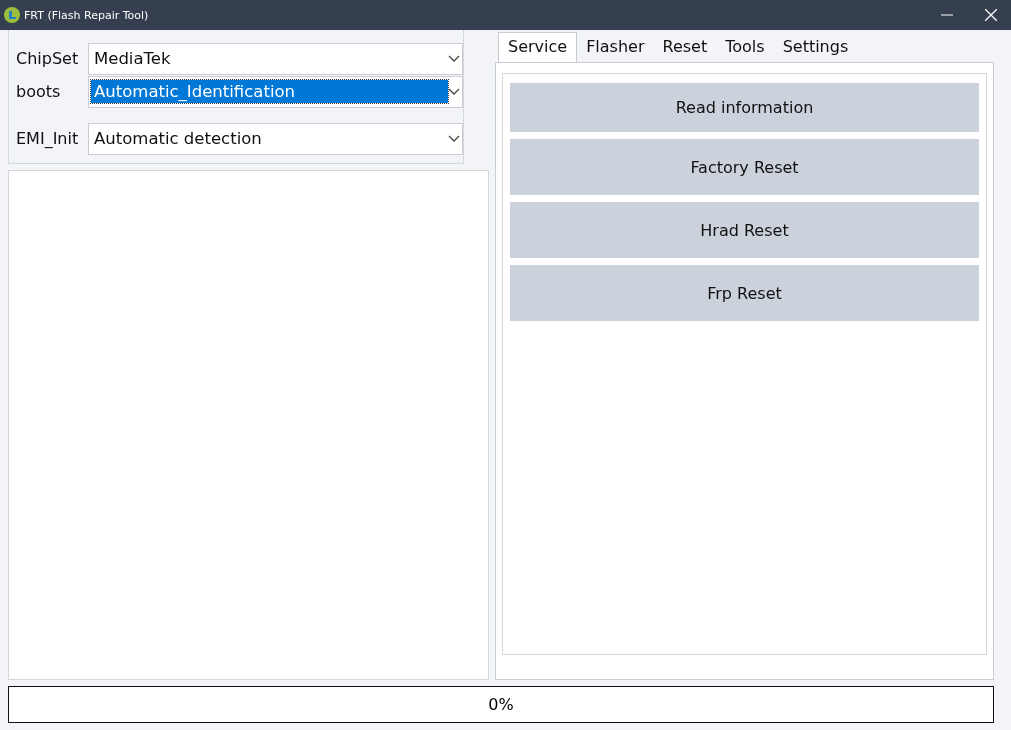  Describe the element at coordinates (275, 138) in the screenshot. I see `dropdown-field: Automatic detection` at that location.